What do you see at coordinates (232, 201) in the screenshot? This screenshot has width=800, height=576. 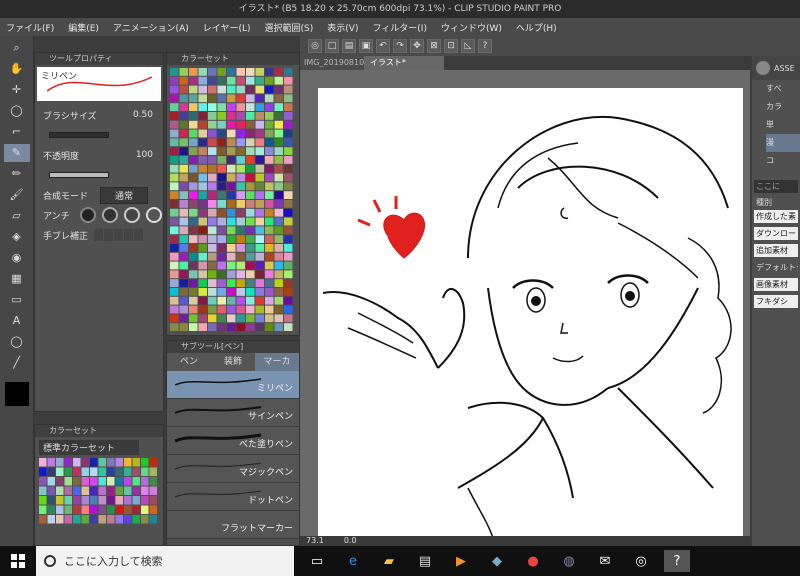 I see `color-swatches-large` at bounding box center [232, 201].